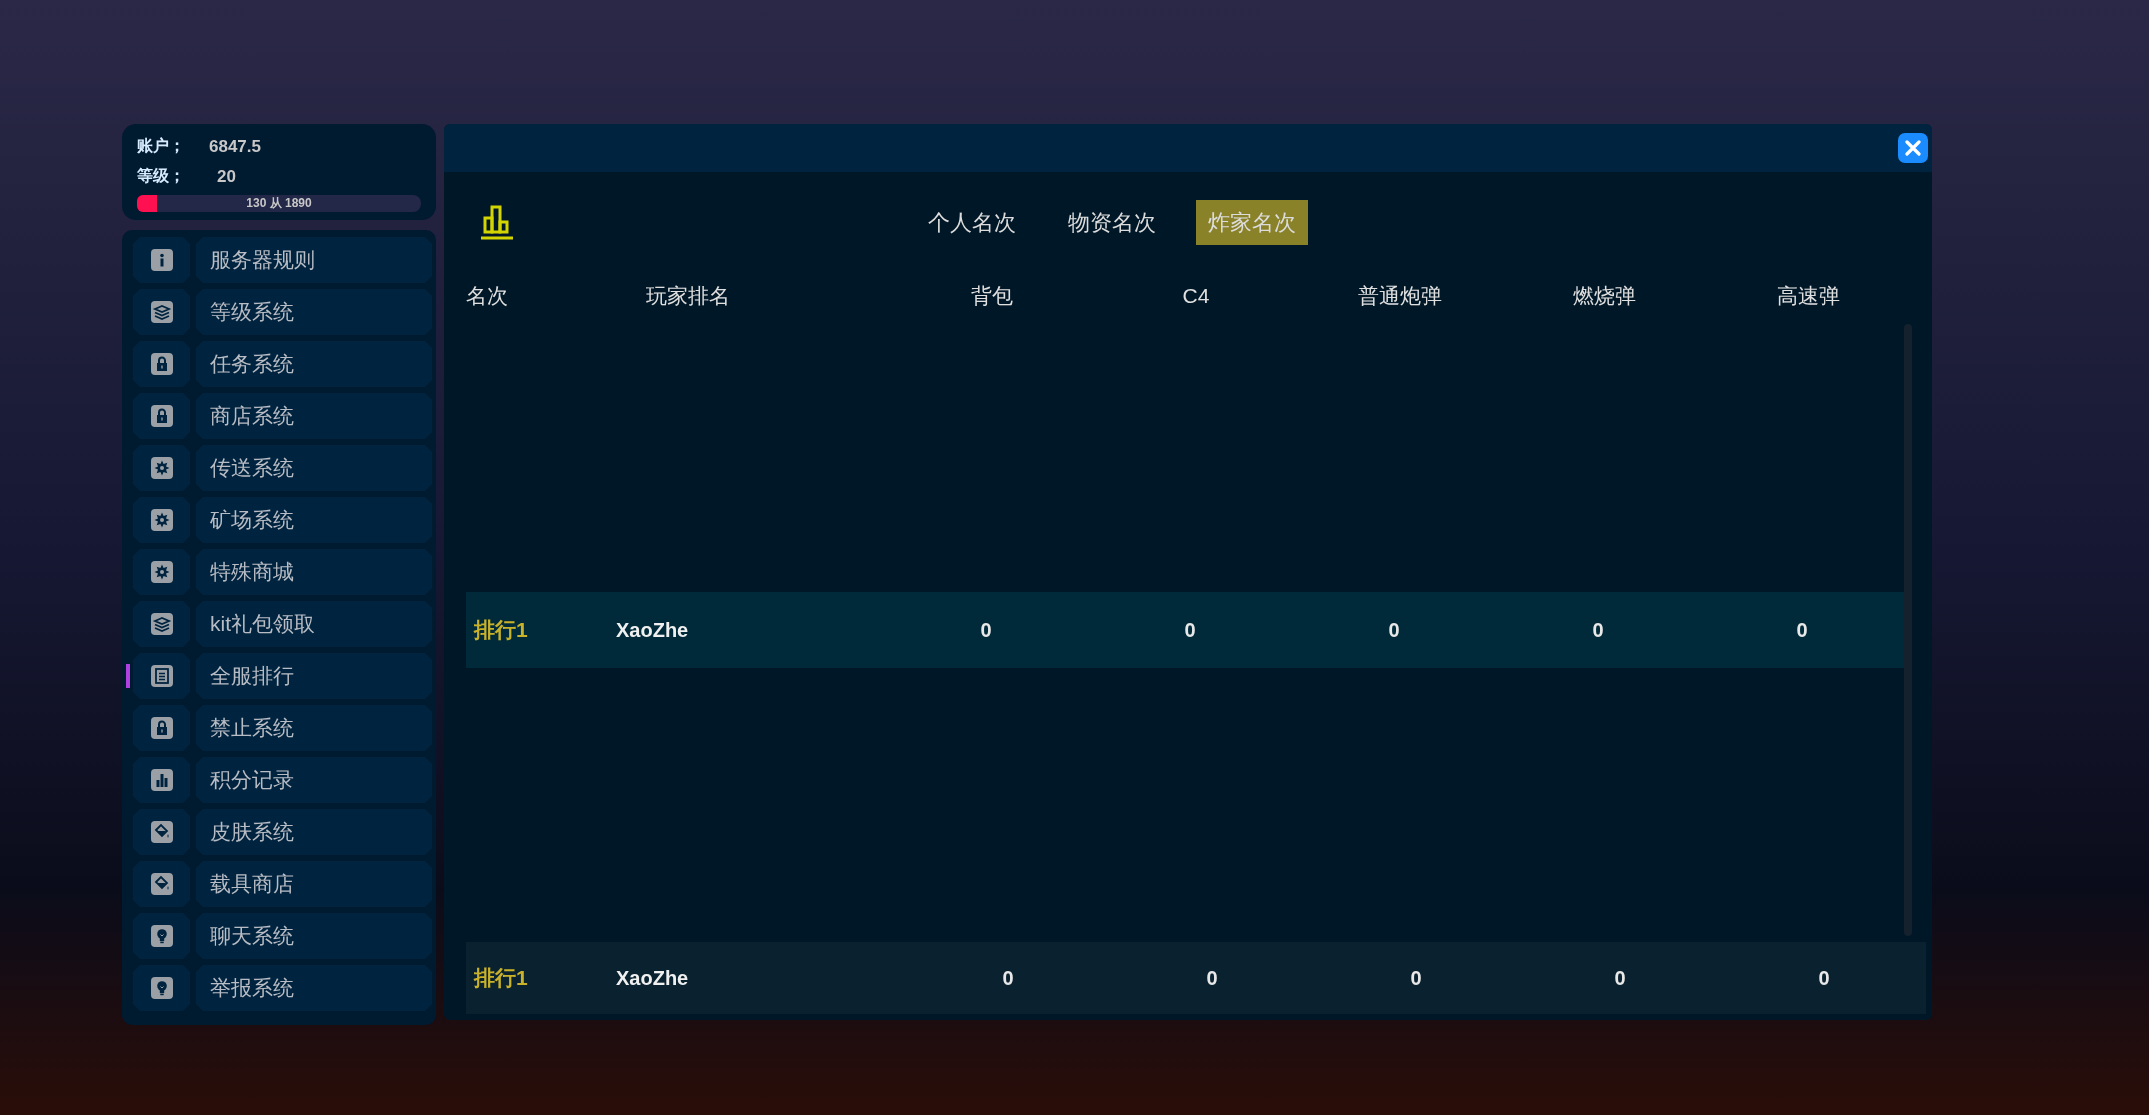 The height and width of the screenshot is (1115, 2149). Describe the element at coordinates (161, 676) in the screenshot. I see `list-icon` at that location.